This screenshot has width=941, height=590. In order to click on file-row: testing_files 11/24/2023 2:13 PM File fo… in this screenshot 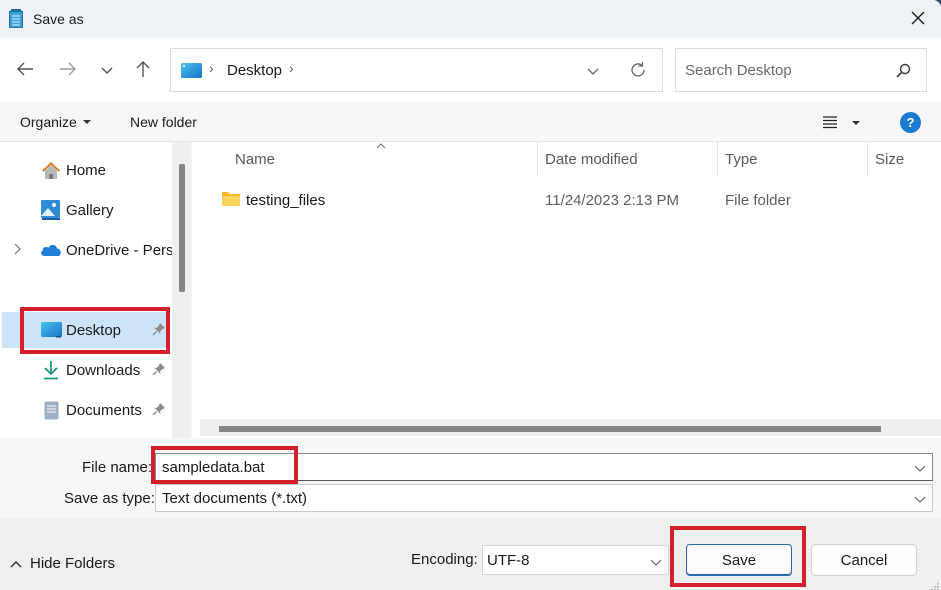, I will do `click(560, 200)`.